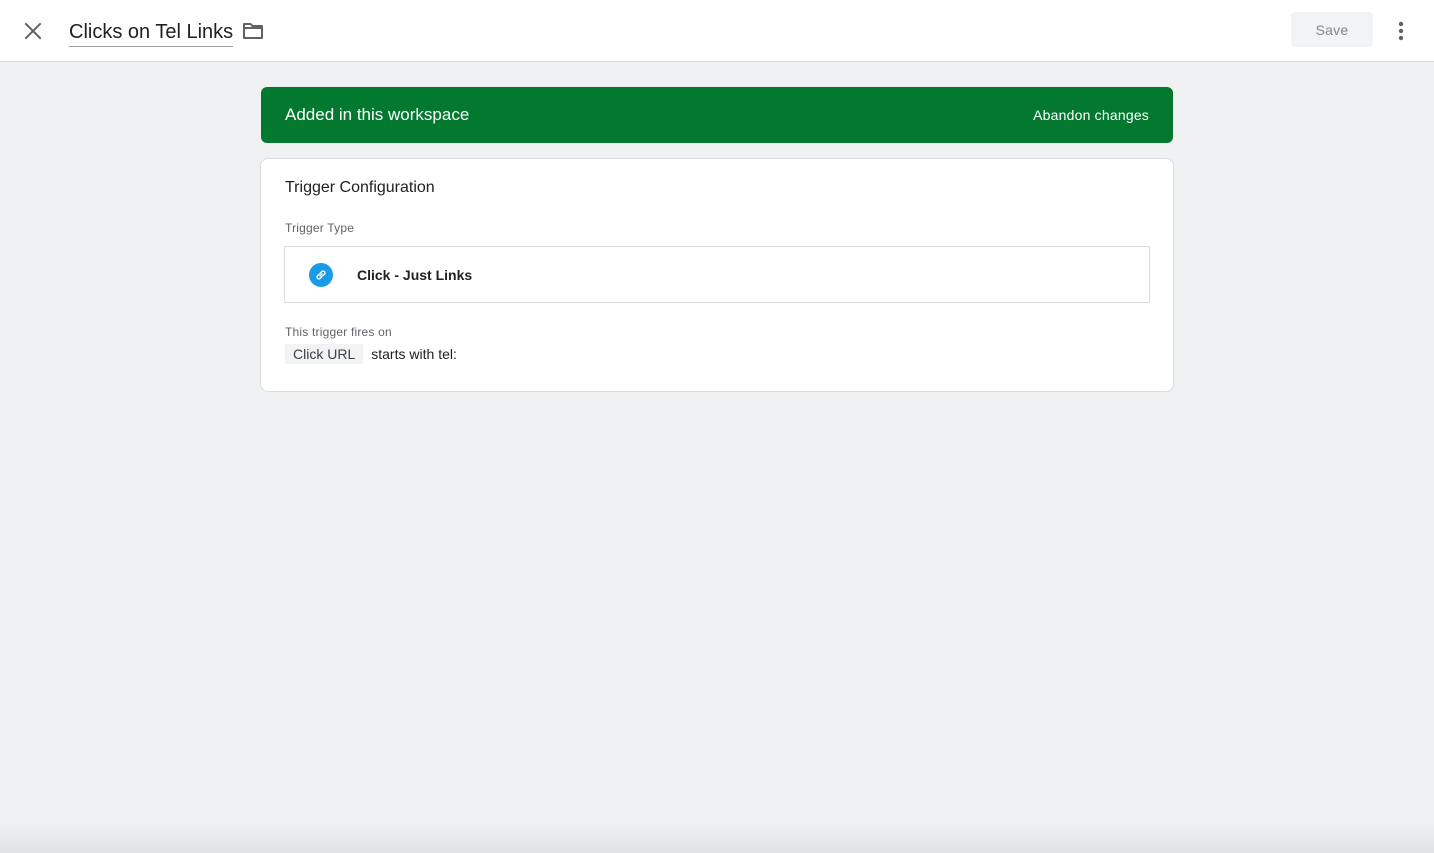 The height and width of the screenshot is (853, 1434). What do you see at coordinates (151, 32) in the screenshot?
I see `trigger-name-title: Clicks on Tel Links` at bounding box center [151, 32].